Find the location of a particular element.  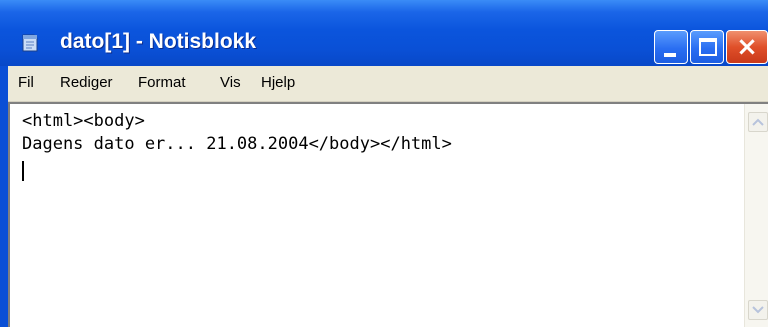

window-title: dato[1] - Notisblokk is located at coordinates (158, 41).